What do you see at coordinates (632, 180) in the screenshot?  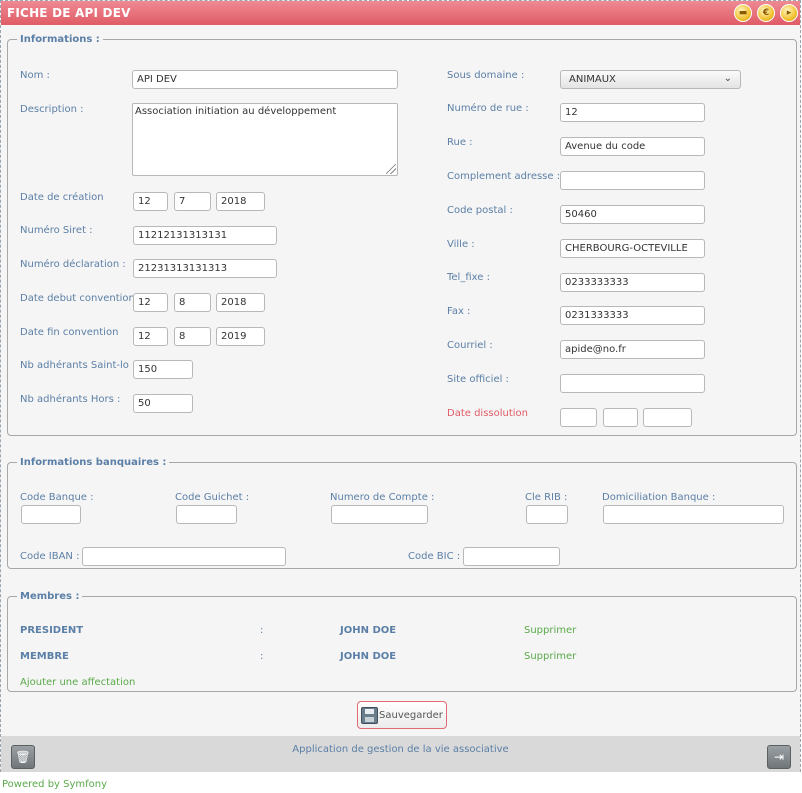 I see `complement-input` at bounding box center [632, 180].